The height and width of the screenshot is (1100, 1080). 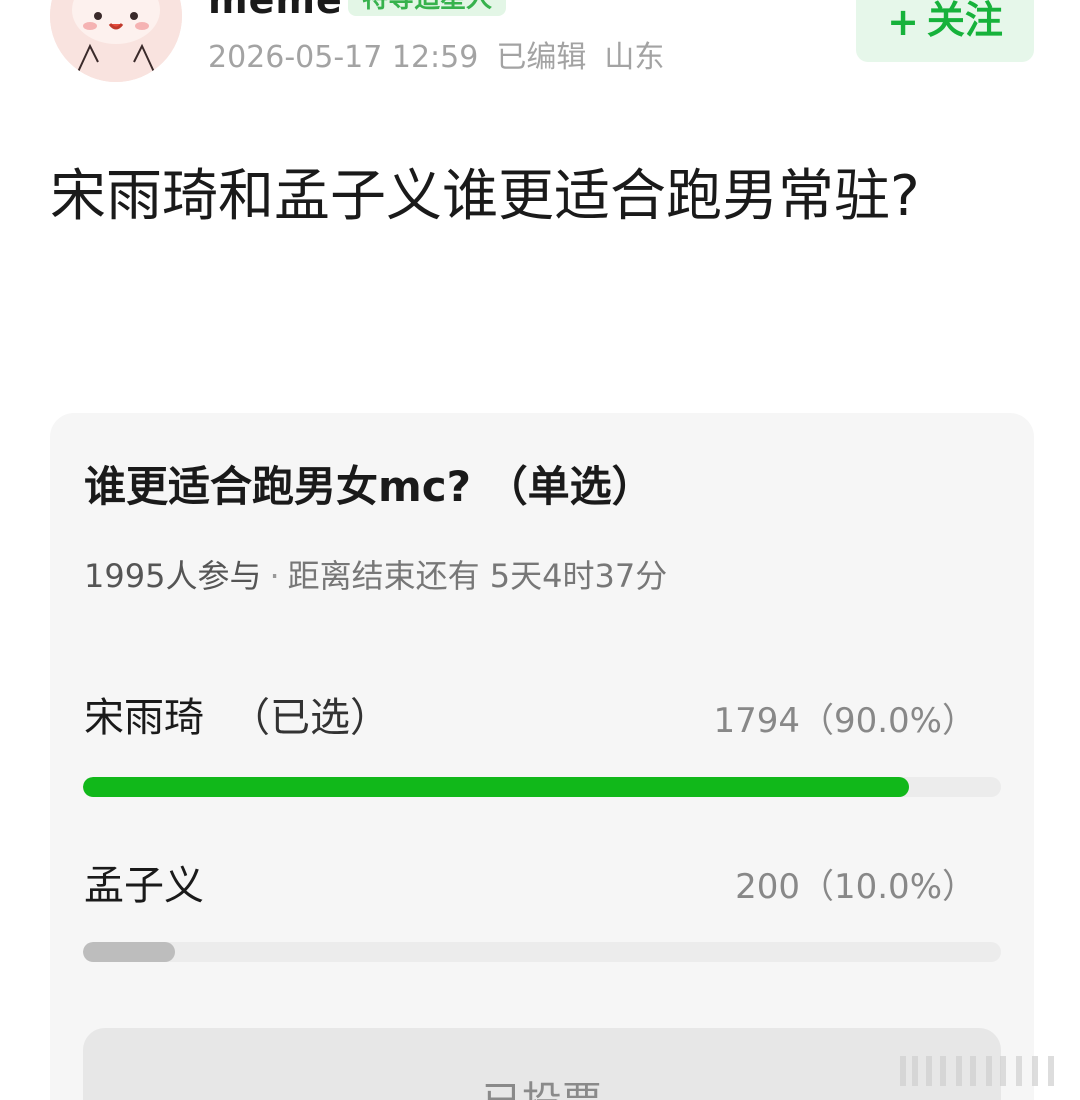 What do you see at coordinates (964, 21) in the screenshot?
I see `follow-label: 关注` at bounding box center [964, 21].